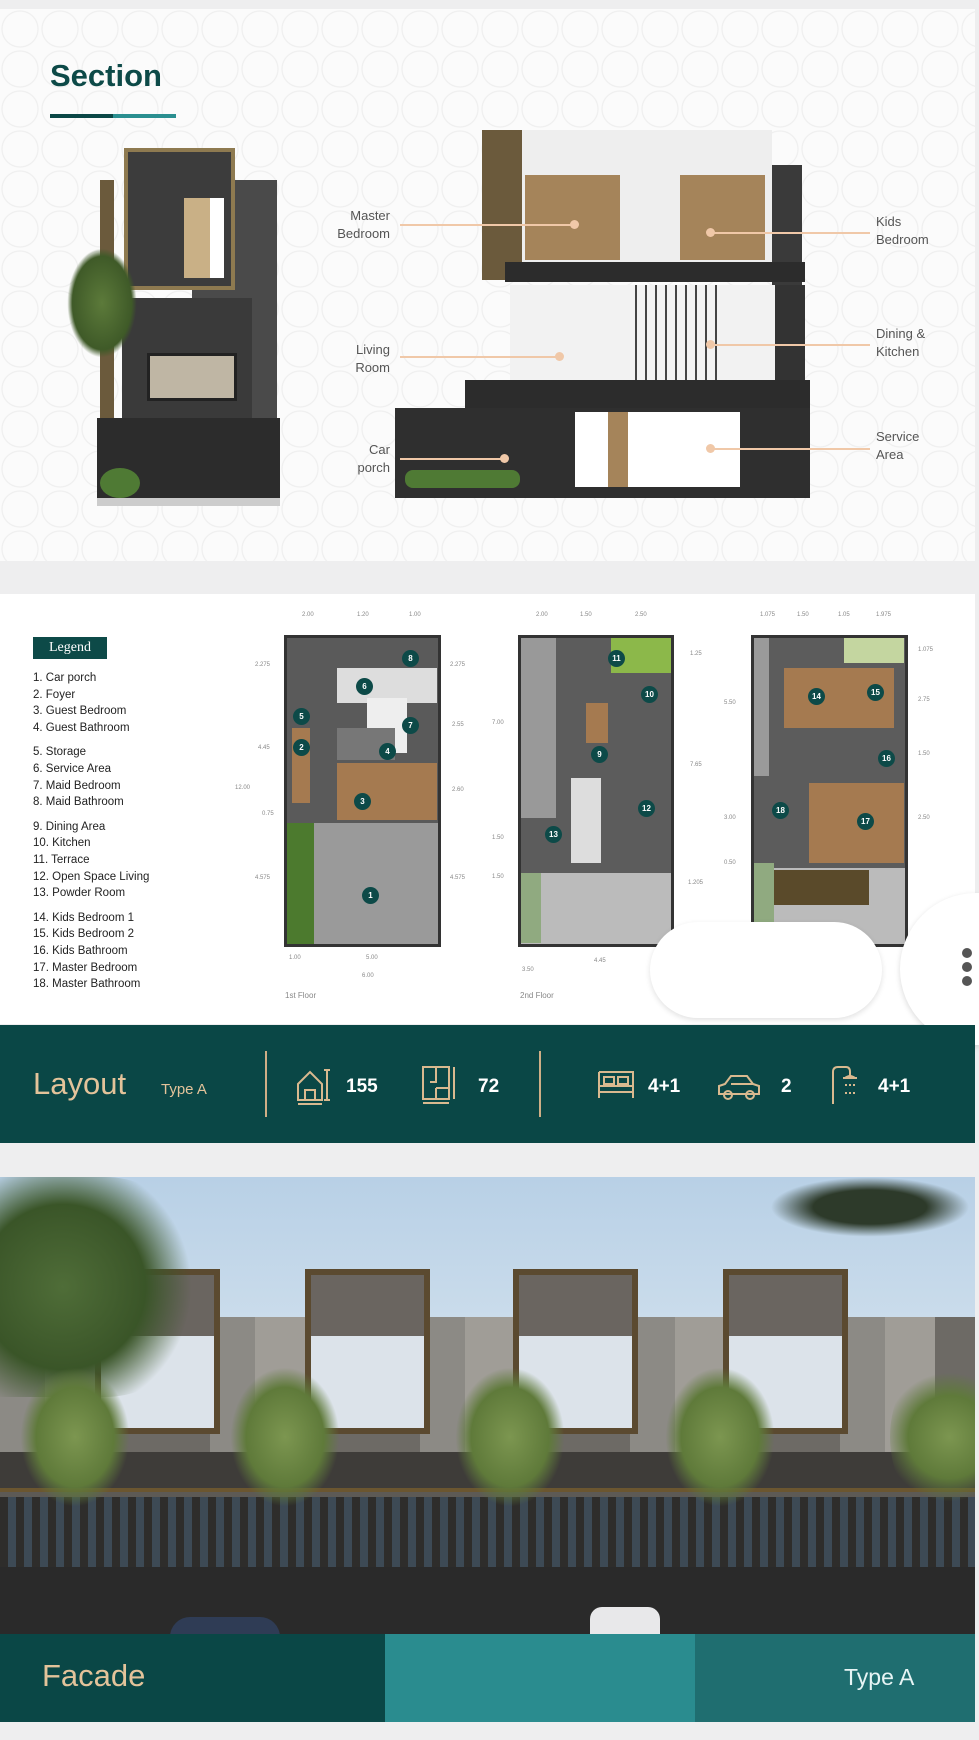  What do you see at coordinates (835, 1678) in the screenshot?
I see `facade-bar-right` at bounding box center [835, 1678].